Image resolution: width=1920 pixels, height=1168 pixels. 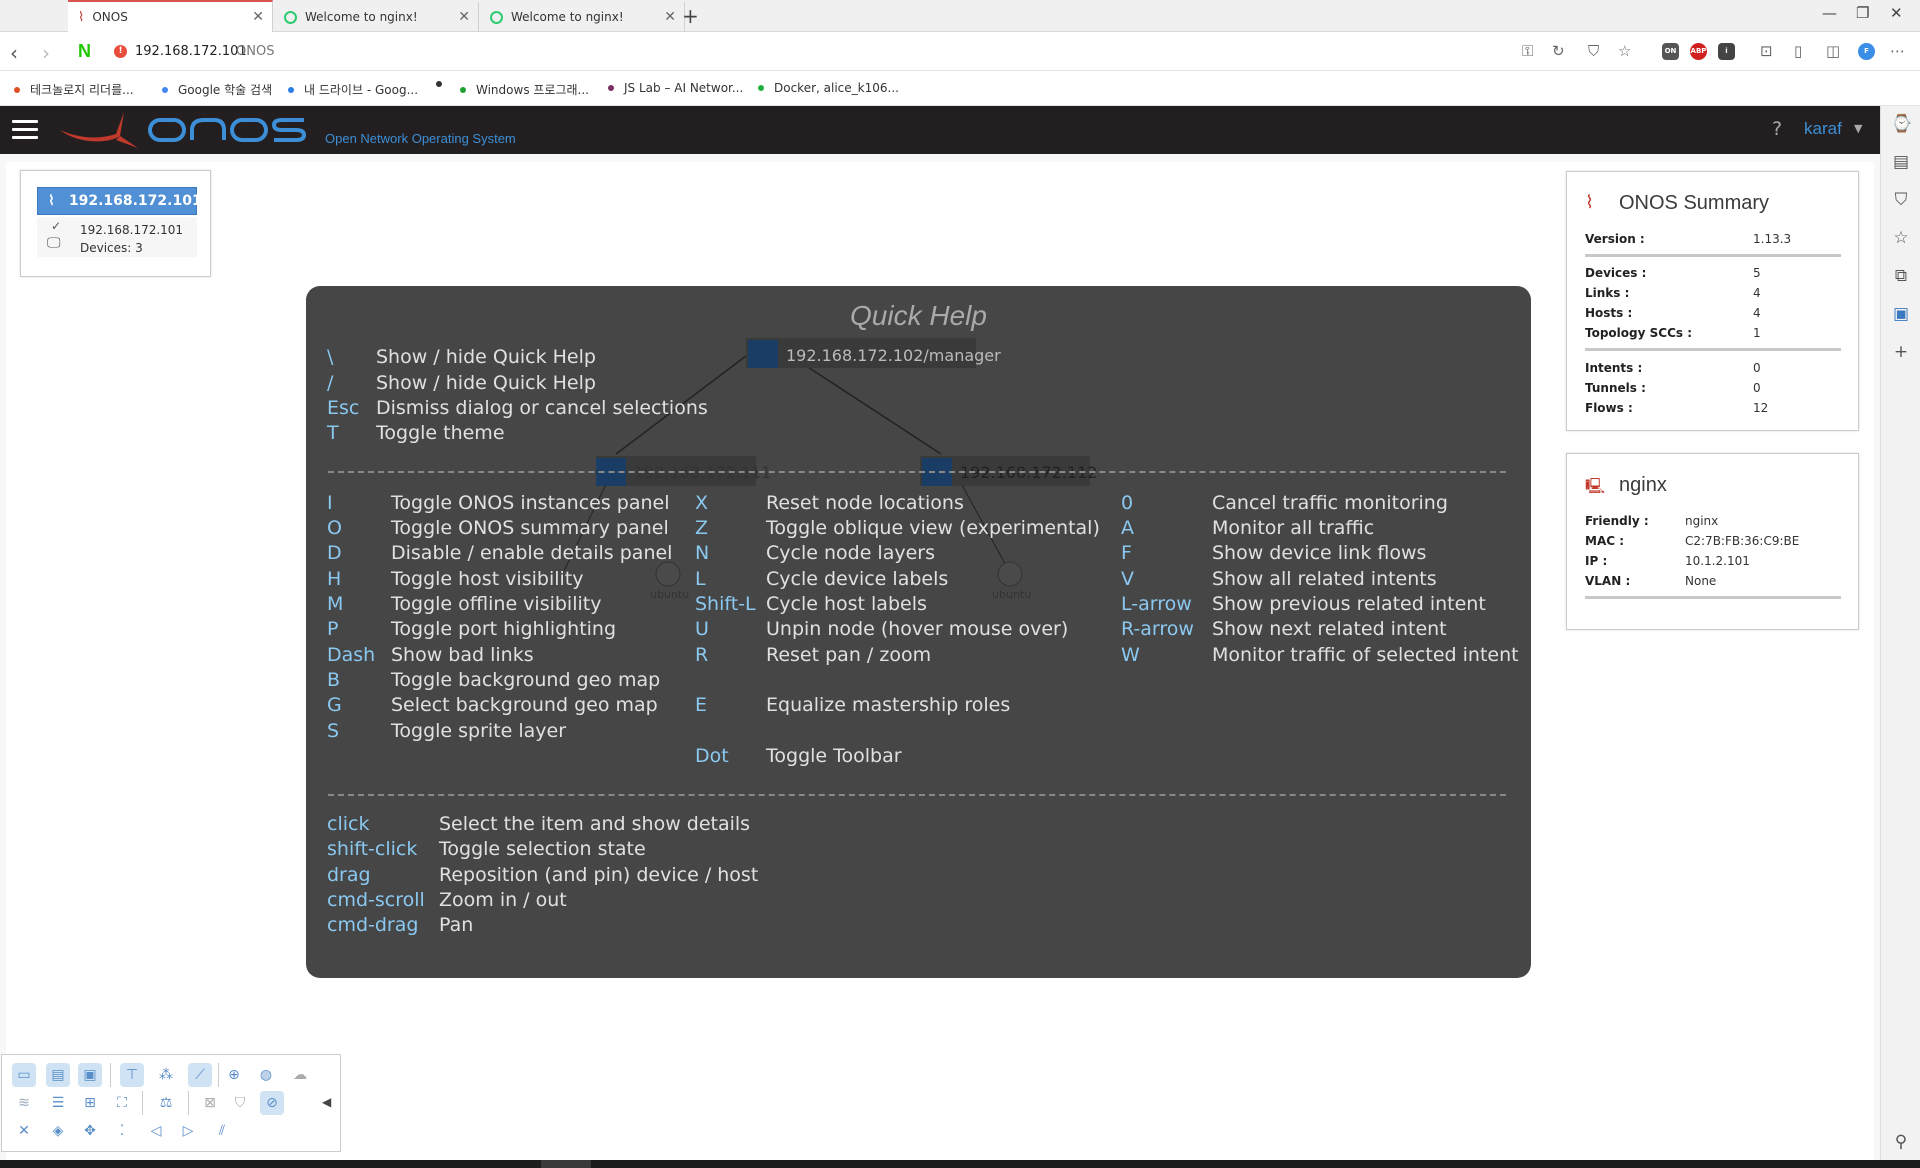 I want to click on help-key: U, so click(x=702, y=629).